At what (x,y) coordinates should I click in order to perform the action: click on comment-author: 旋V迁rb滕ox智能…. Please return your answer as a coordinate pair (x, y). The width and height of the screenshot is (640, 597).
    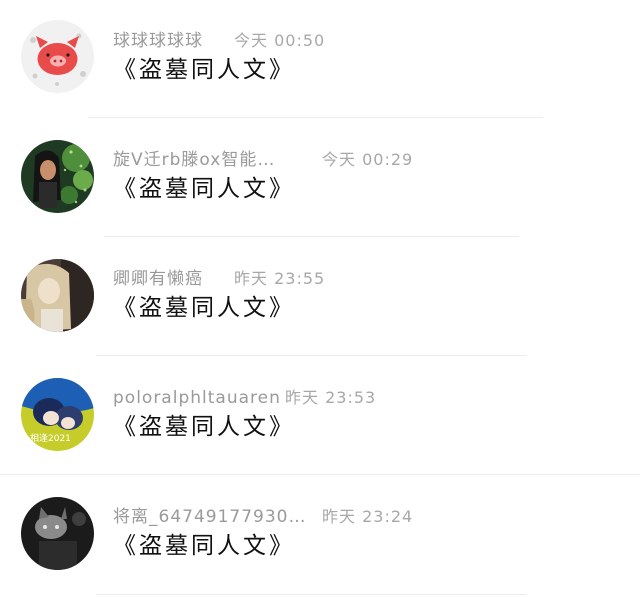
    Looking at the image, I should click on (194, 160).